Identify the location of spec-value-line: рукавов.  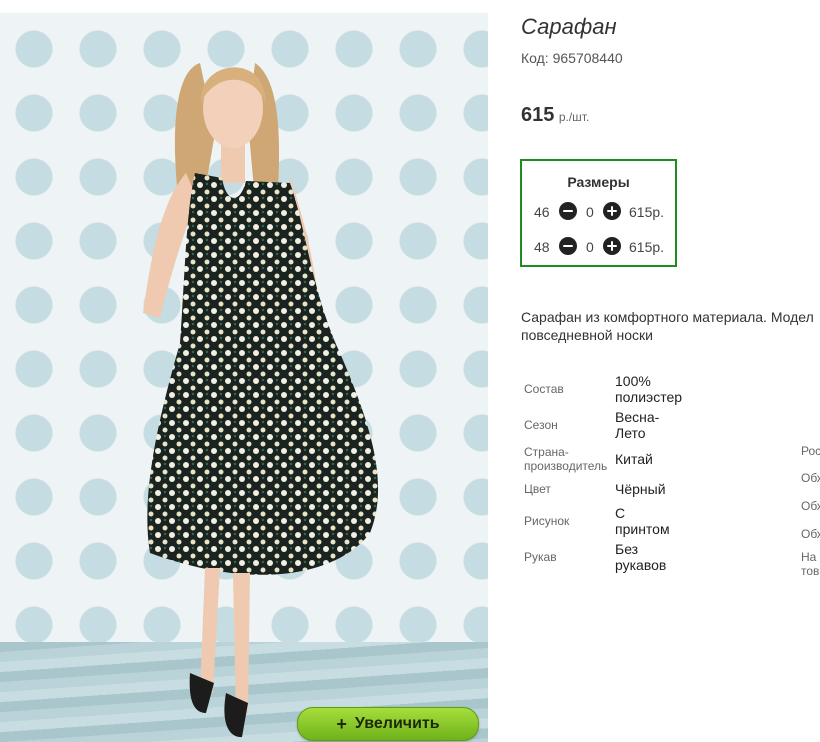
(641, 565).